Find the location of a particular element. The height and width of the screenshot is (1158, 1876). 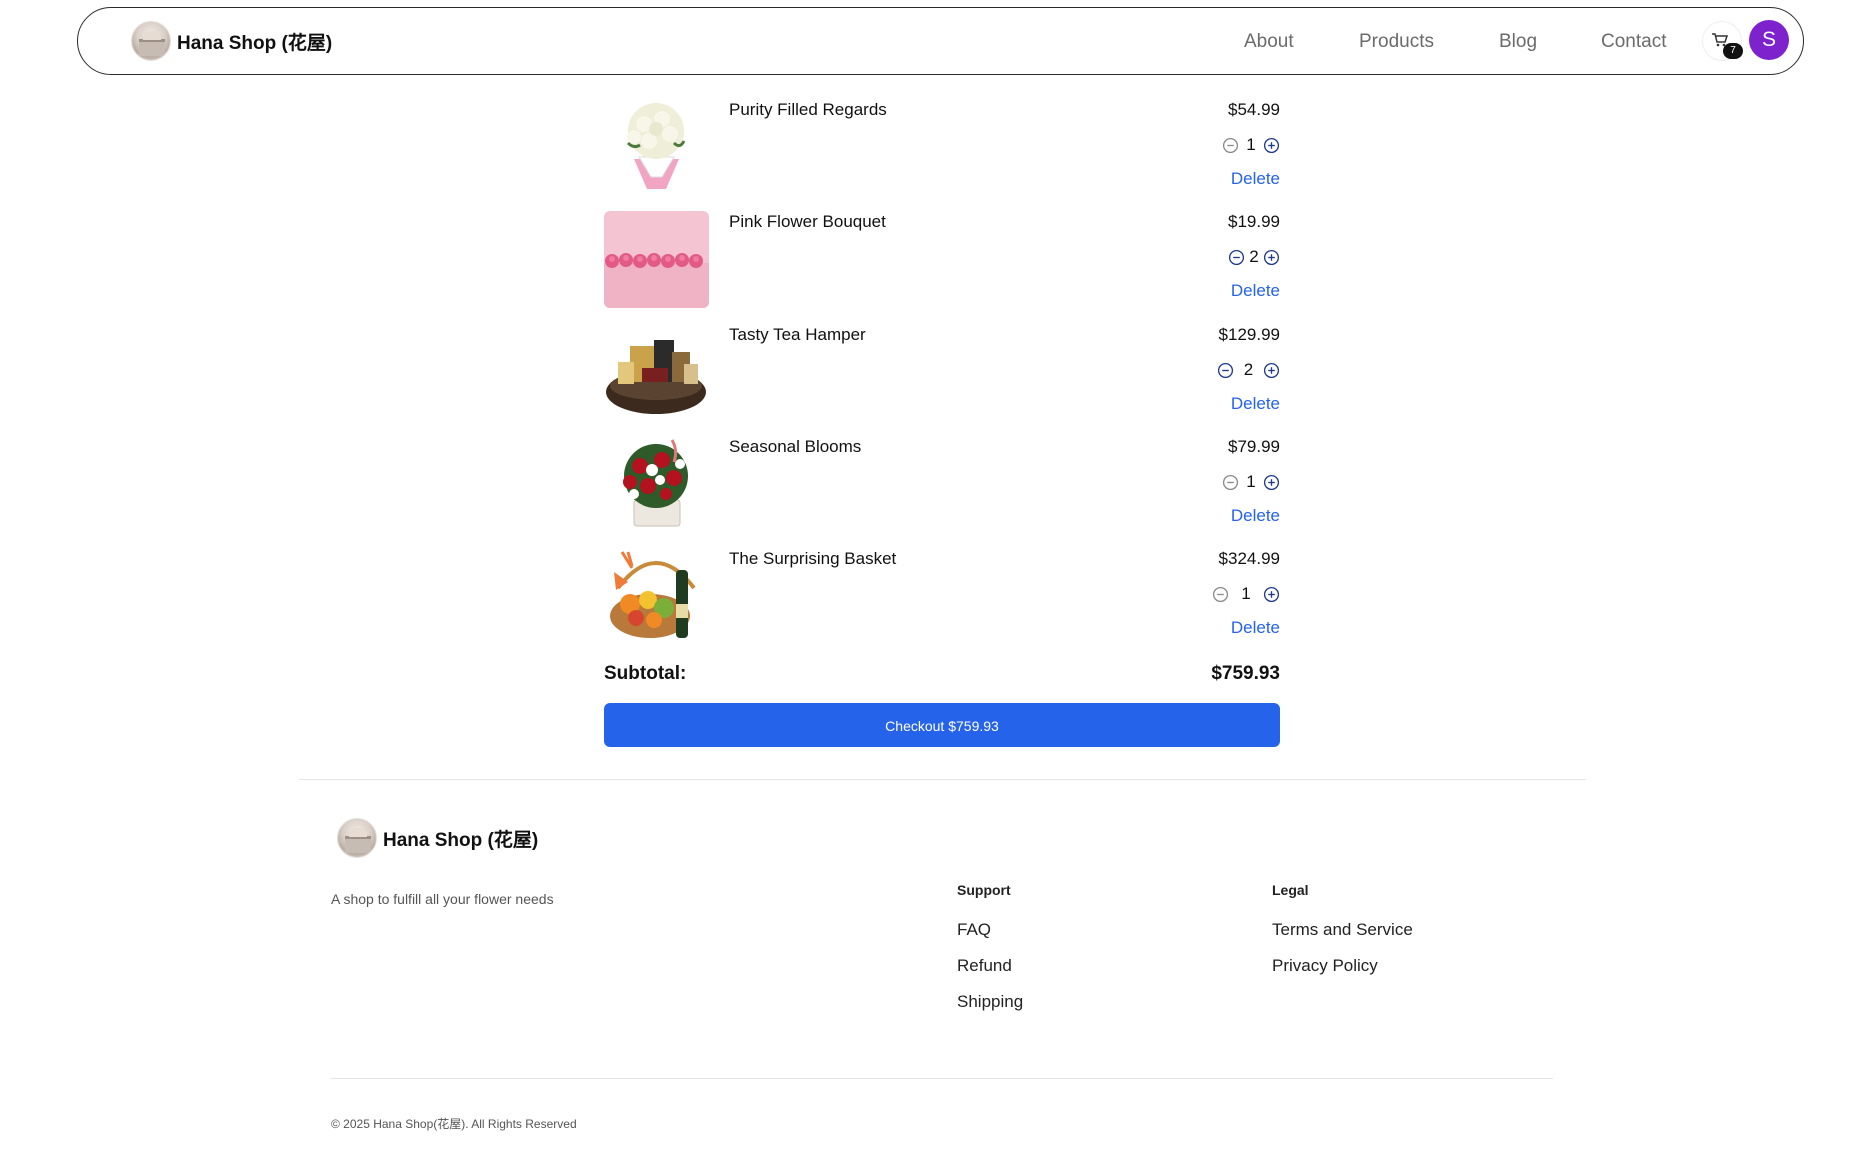

item-name: Pink Flower Bouquet is located at coordinates (807, 221).